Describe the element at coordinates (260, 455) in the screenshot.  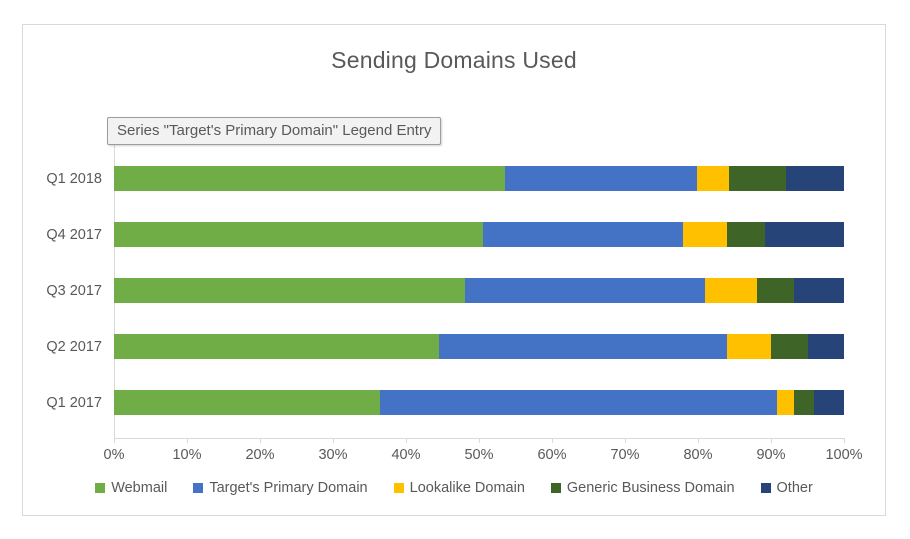
I see `value-axis-label: 20%` at that location.